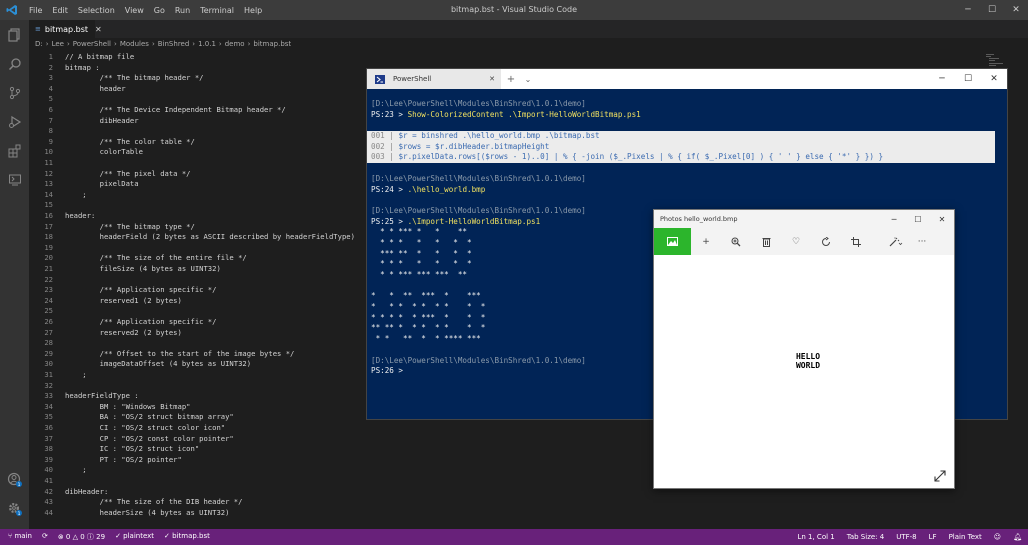 This screenshot has height=545, width=1028. I want to click on feedback-icon: ☺, so click(997, 537).